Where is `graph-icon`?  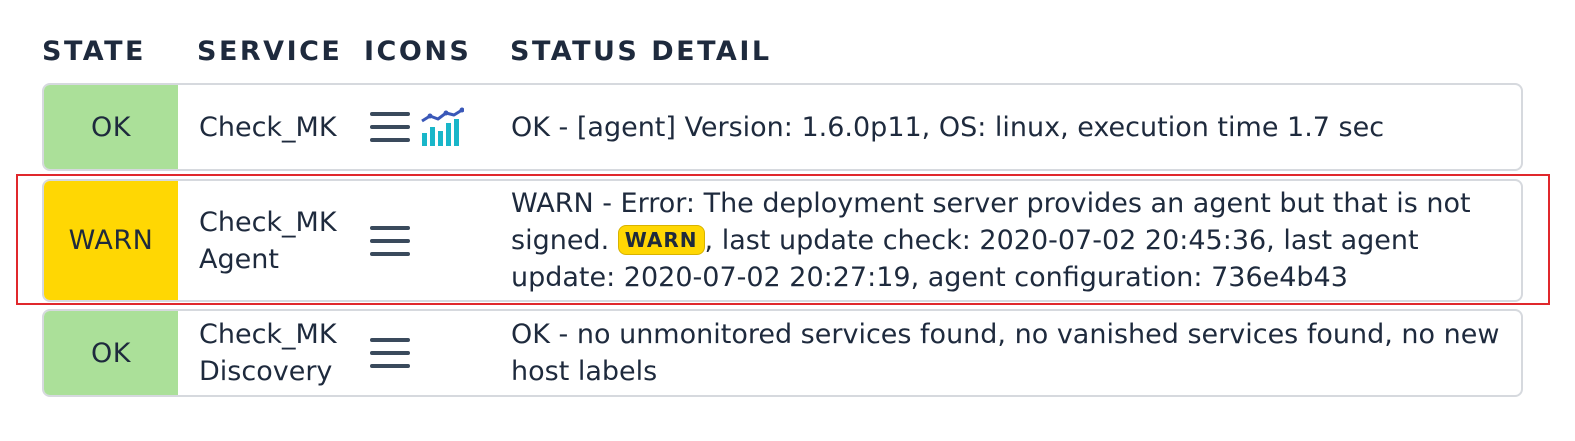 graph-icon is located at coordinates (442, 127).